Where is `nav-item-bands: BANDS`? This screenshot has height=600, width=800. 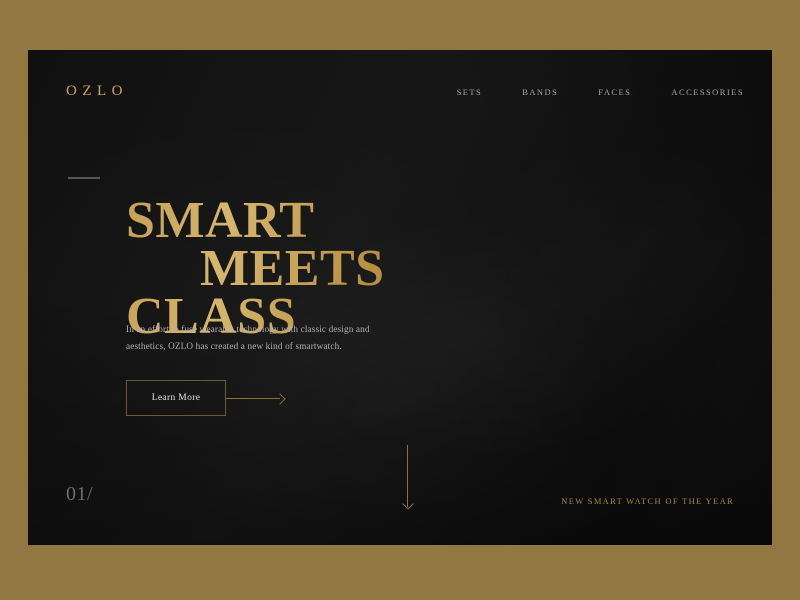 nav-item-bands: BANDS is located at coordinates (540, 92).